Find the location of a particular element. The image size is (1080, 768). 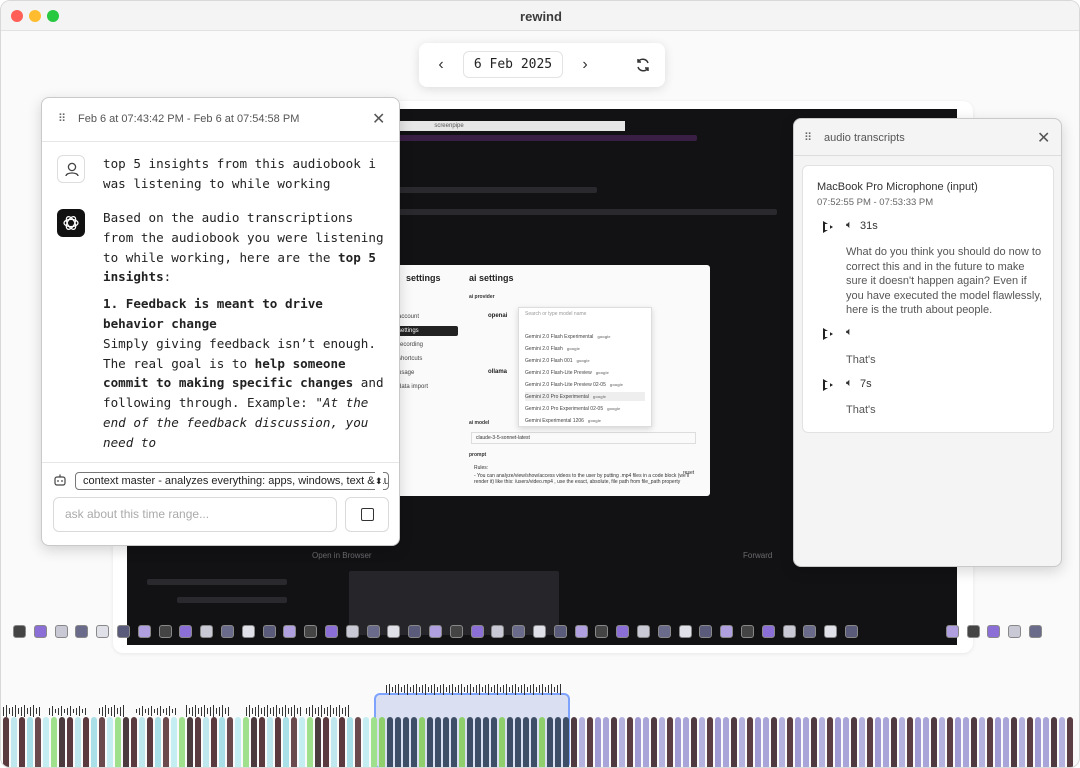

sidebar-item-shortcuts: shortcuts is located at coordinates (425, 359).